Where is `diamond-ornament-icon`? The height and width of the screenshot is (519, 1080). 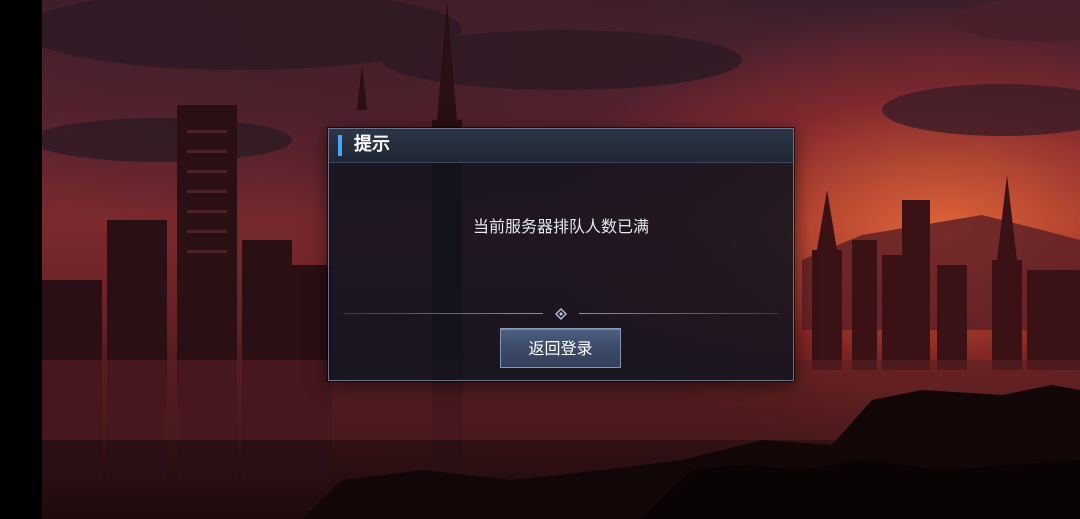 diamond-ornament-icon is located at coordinates (561, 314).